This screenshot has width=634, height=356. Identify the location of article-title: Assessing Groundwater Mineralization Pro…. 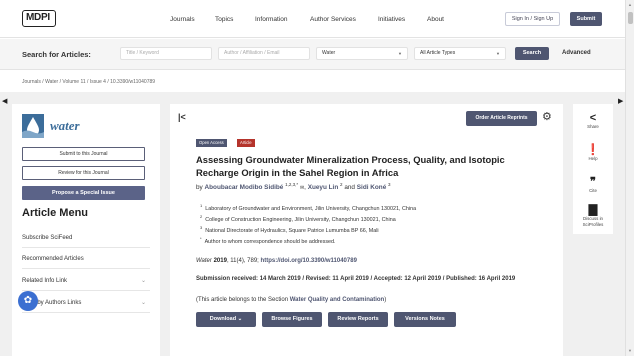
(350, 166).